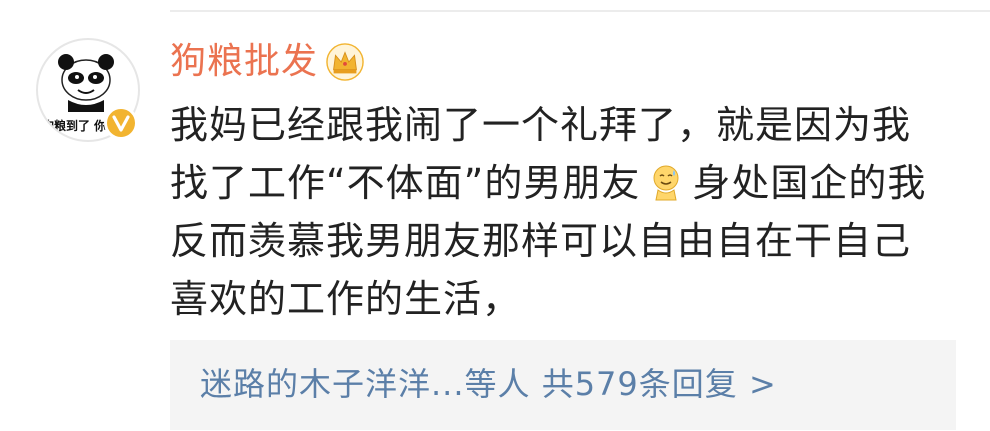 The height and width of the screenshot is (431, 990). Describe the element at coordinates (74, 126) in the screenshot. I see `avatar-caption: 狗粮到了 你` at that location.